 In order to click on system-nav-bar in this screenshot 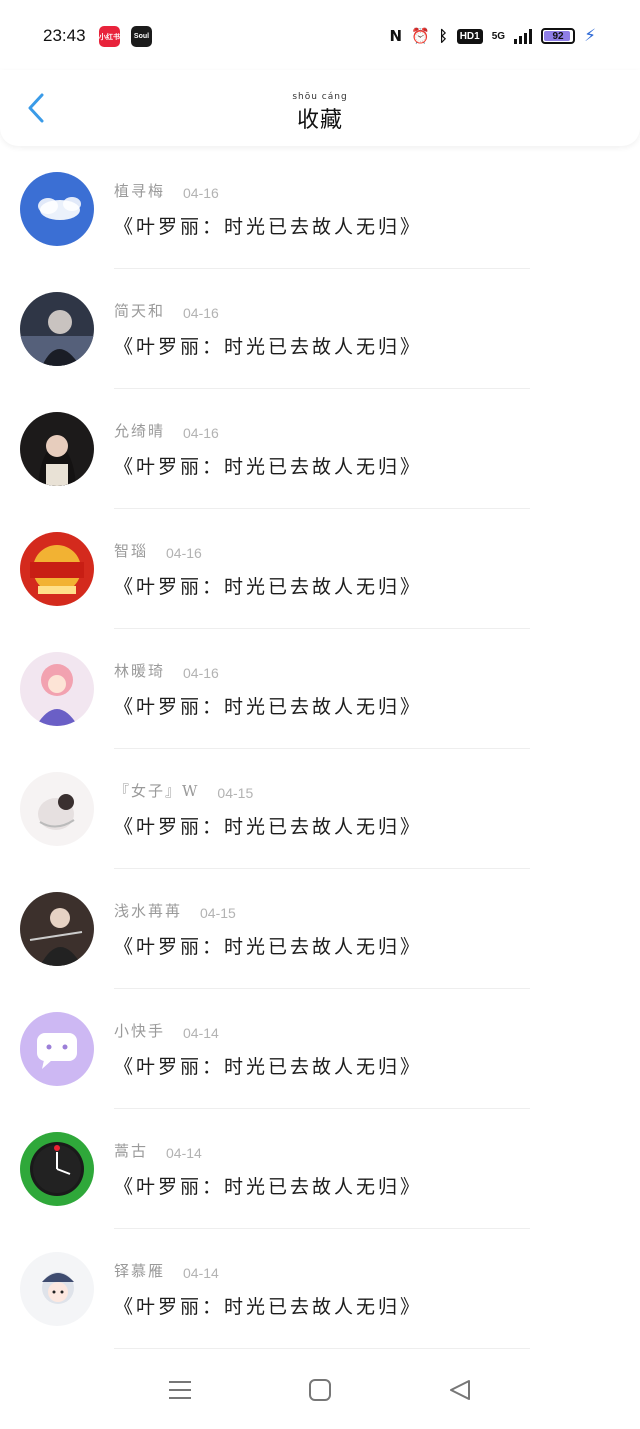, I will do `click(320, 1389)`.